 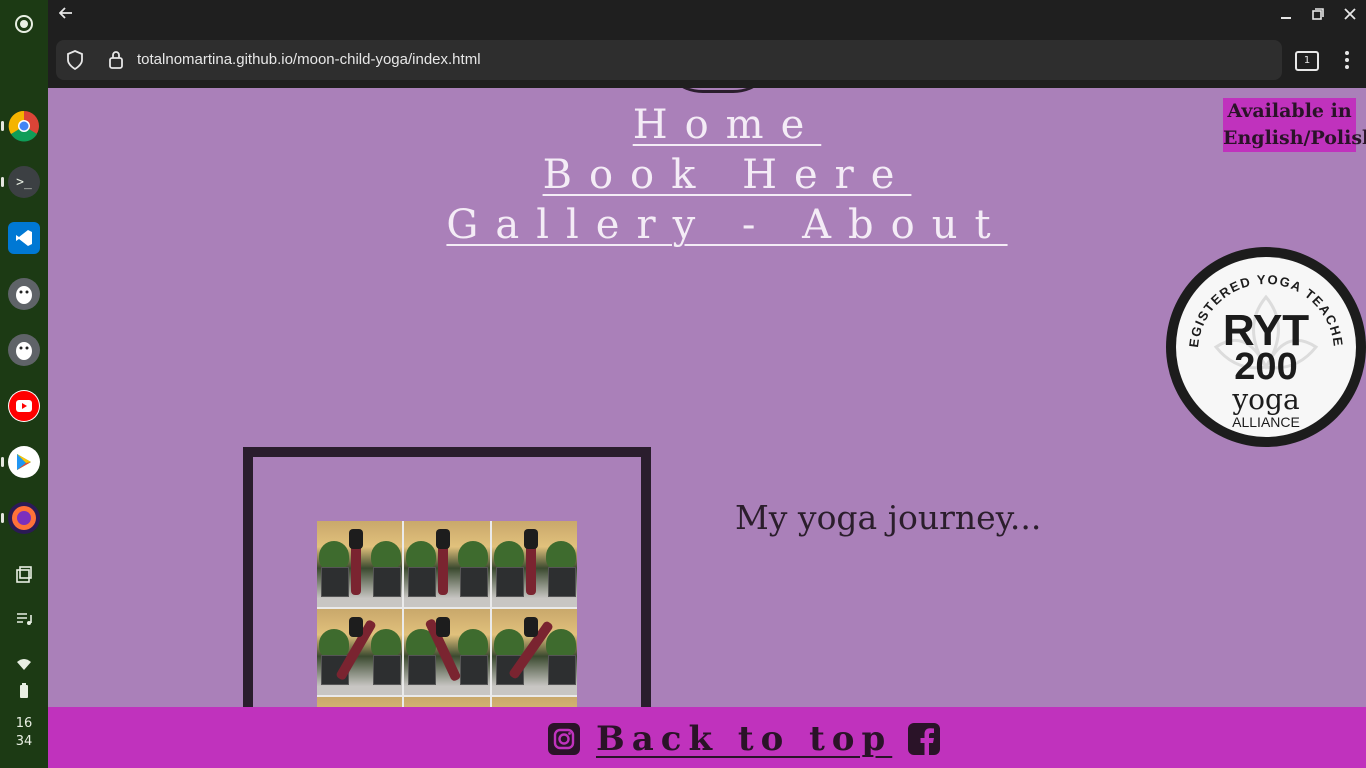 What do you see at coordinates (744, 739) in the screenshot?
I see `back-to-top-link: Back to top` at bounding box center [744, 739].